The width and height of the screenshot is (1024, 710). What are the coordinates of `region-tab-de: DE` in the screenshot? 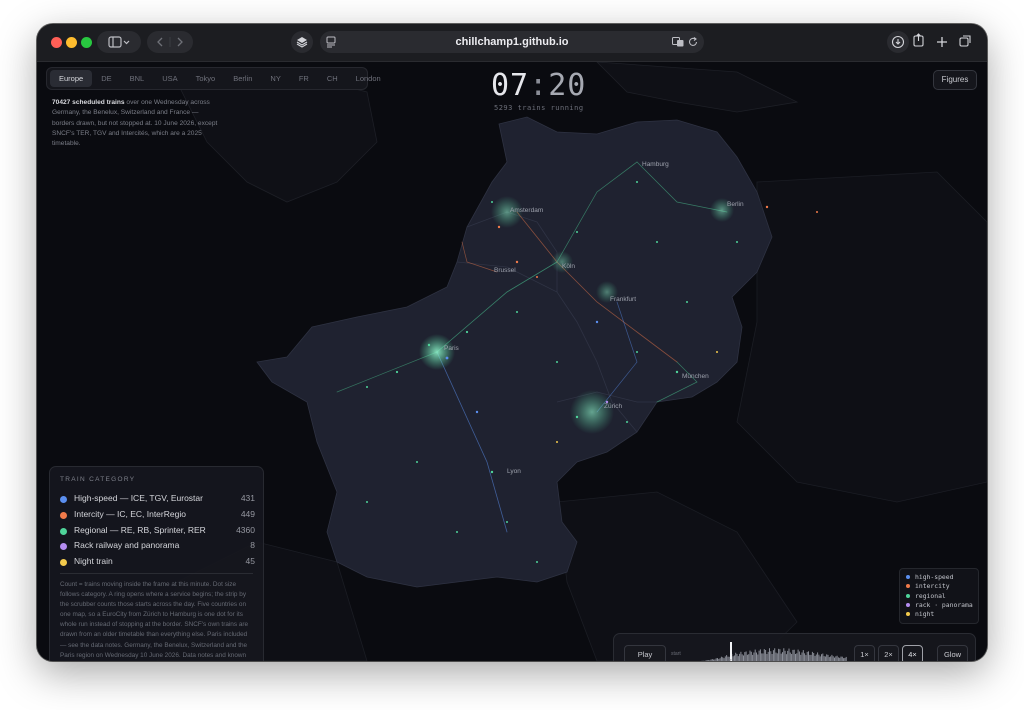 It's located at (106, 78).